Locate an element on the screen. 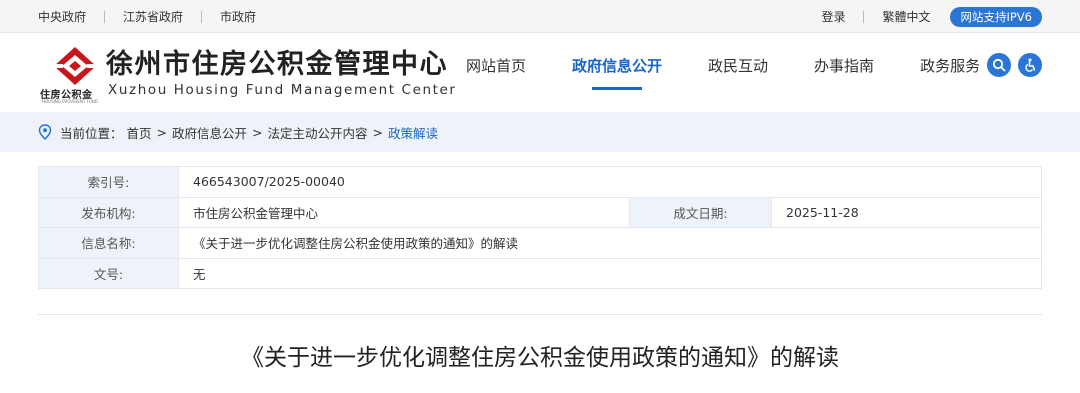 Image resolution: width=1080 pixels, height=393 pixels. nav-guide: 办事指南 is located at coordinates (844, 73).